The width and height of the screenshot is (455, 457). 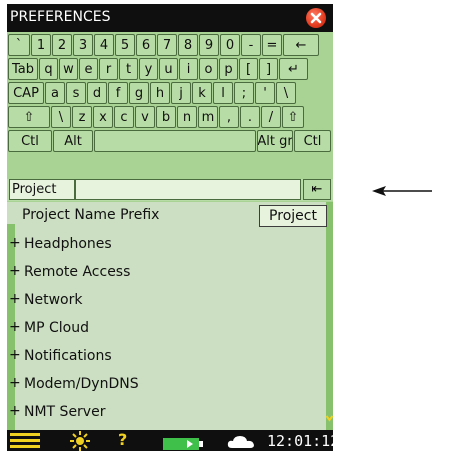 What do you see at coordinates (145, 117) in the screenshot?
I see `key-v: v` at bounding box center [145, 117].